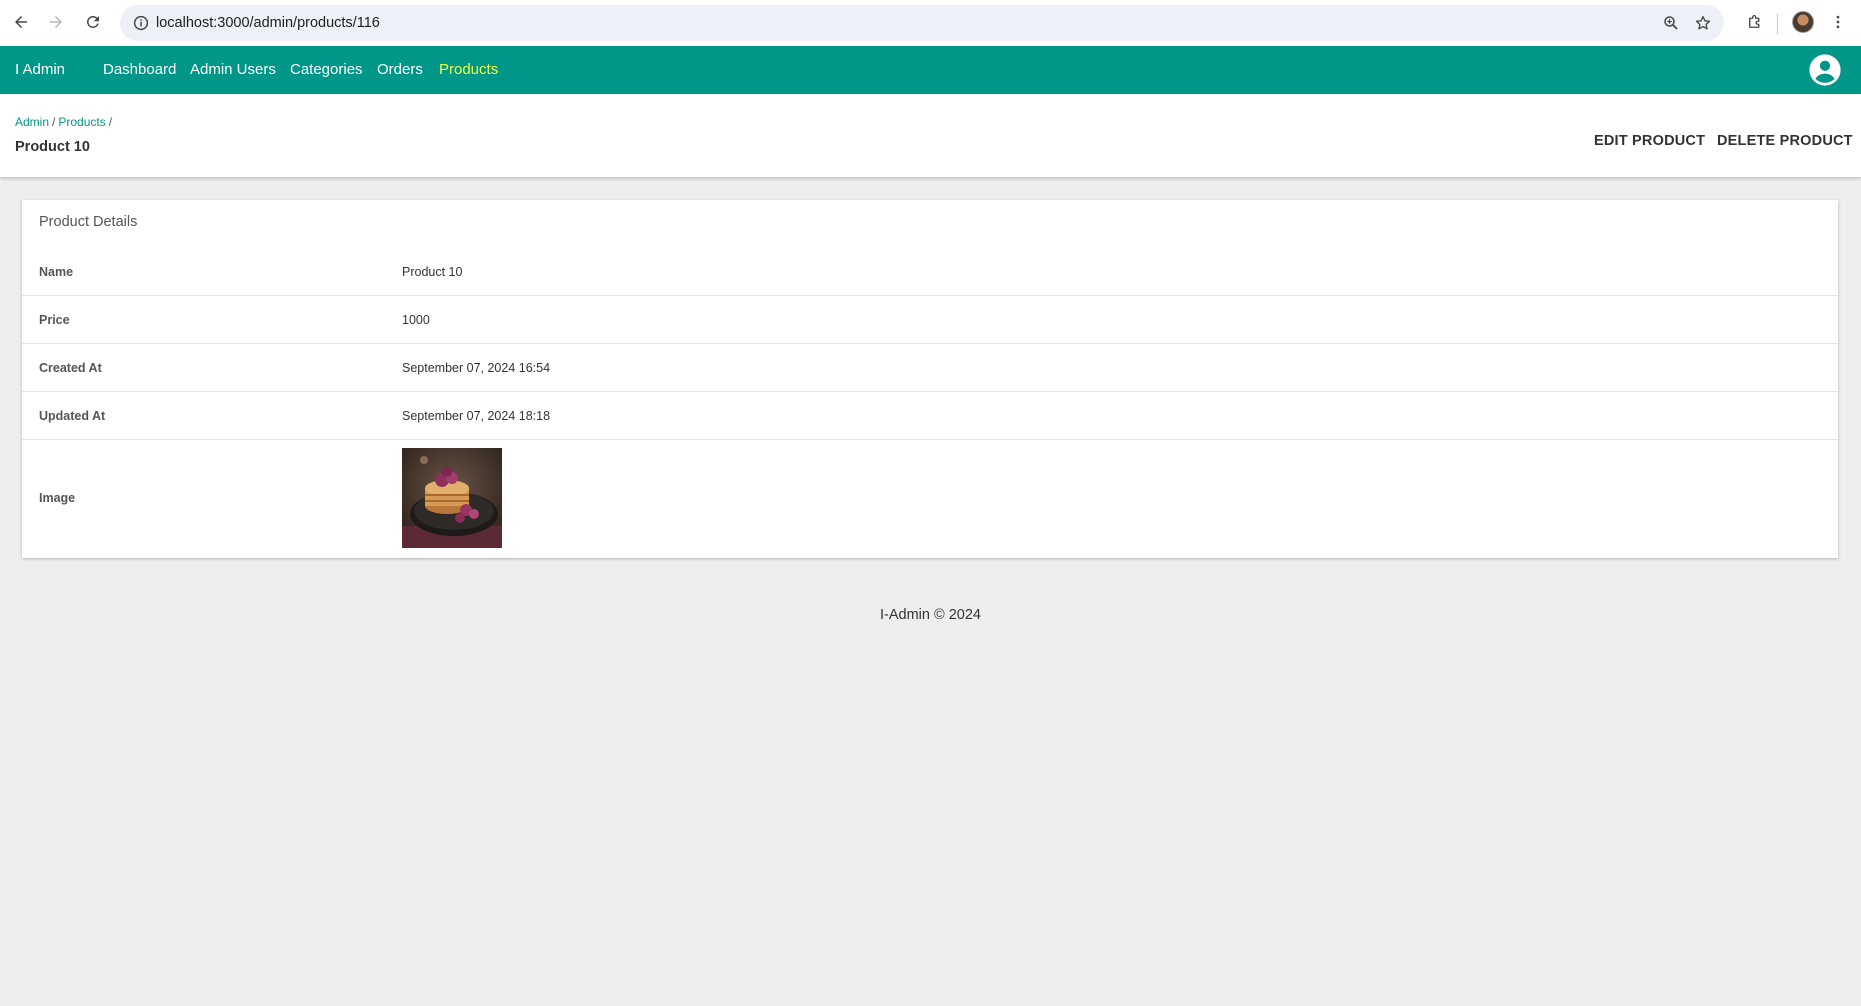 The height and width of the screenshot is (1006, 1861). I want to click on arrow-right-icon, so click(56, 22).